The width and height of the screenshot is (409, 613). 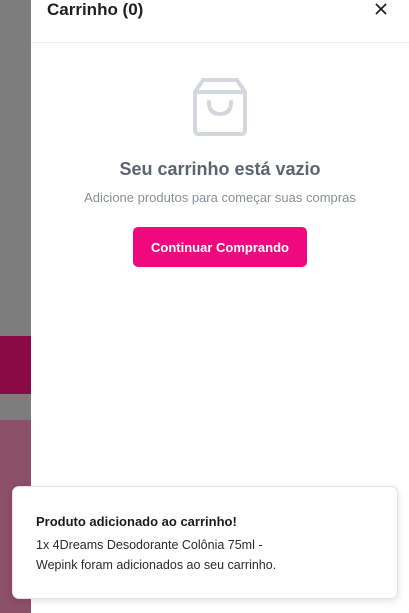 I want to click on close-icon, so click(x=381, y=9).